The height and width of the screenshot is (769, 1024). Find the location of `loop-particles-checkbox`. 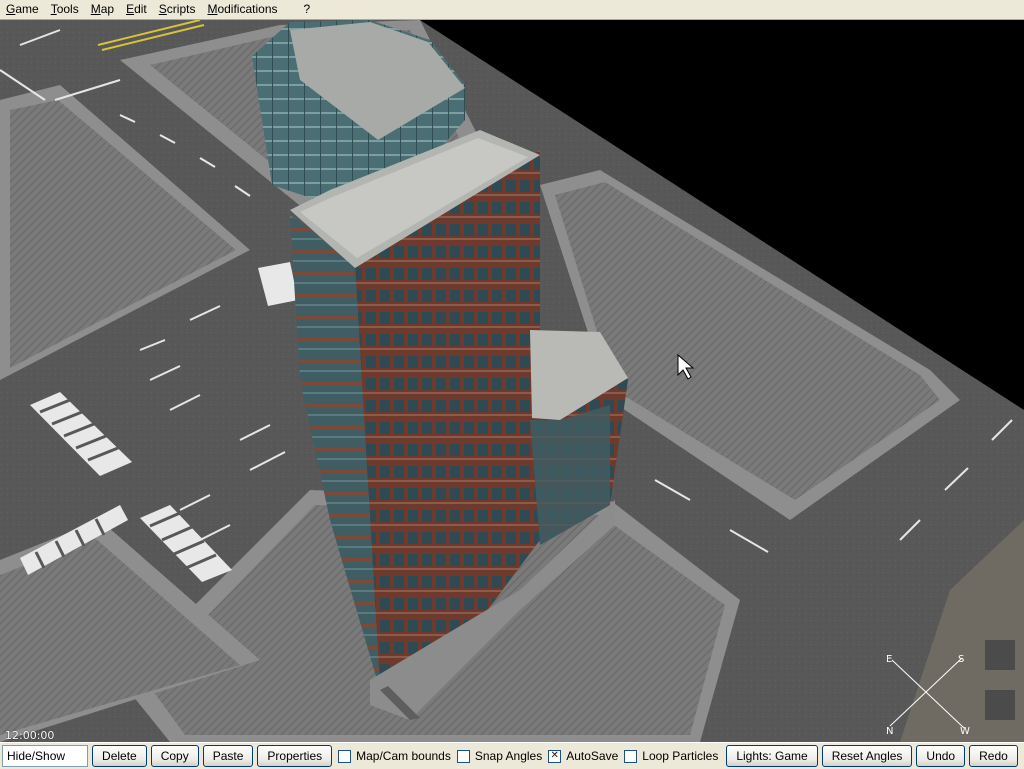

loop-particles-checkbox is located at coordinates (631, 756).